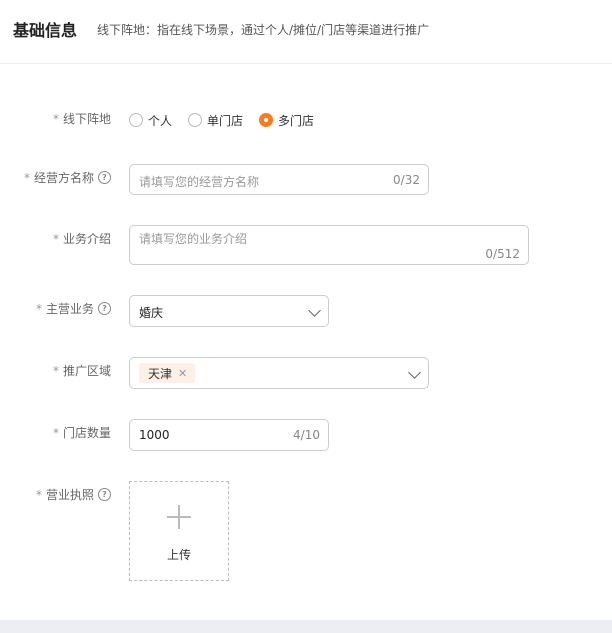  Describe the element at coordinates (179, 517) in the screenshot. I see `plus-icon` at that location.